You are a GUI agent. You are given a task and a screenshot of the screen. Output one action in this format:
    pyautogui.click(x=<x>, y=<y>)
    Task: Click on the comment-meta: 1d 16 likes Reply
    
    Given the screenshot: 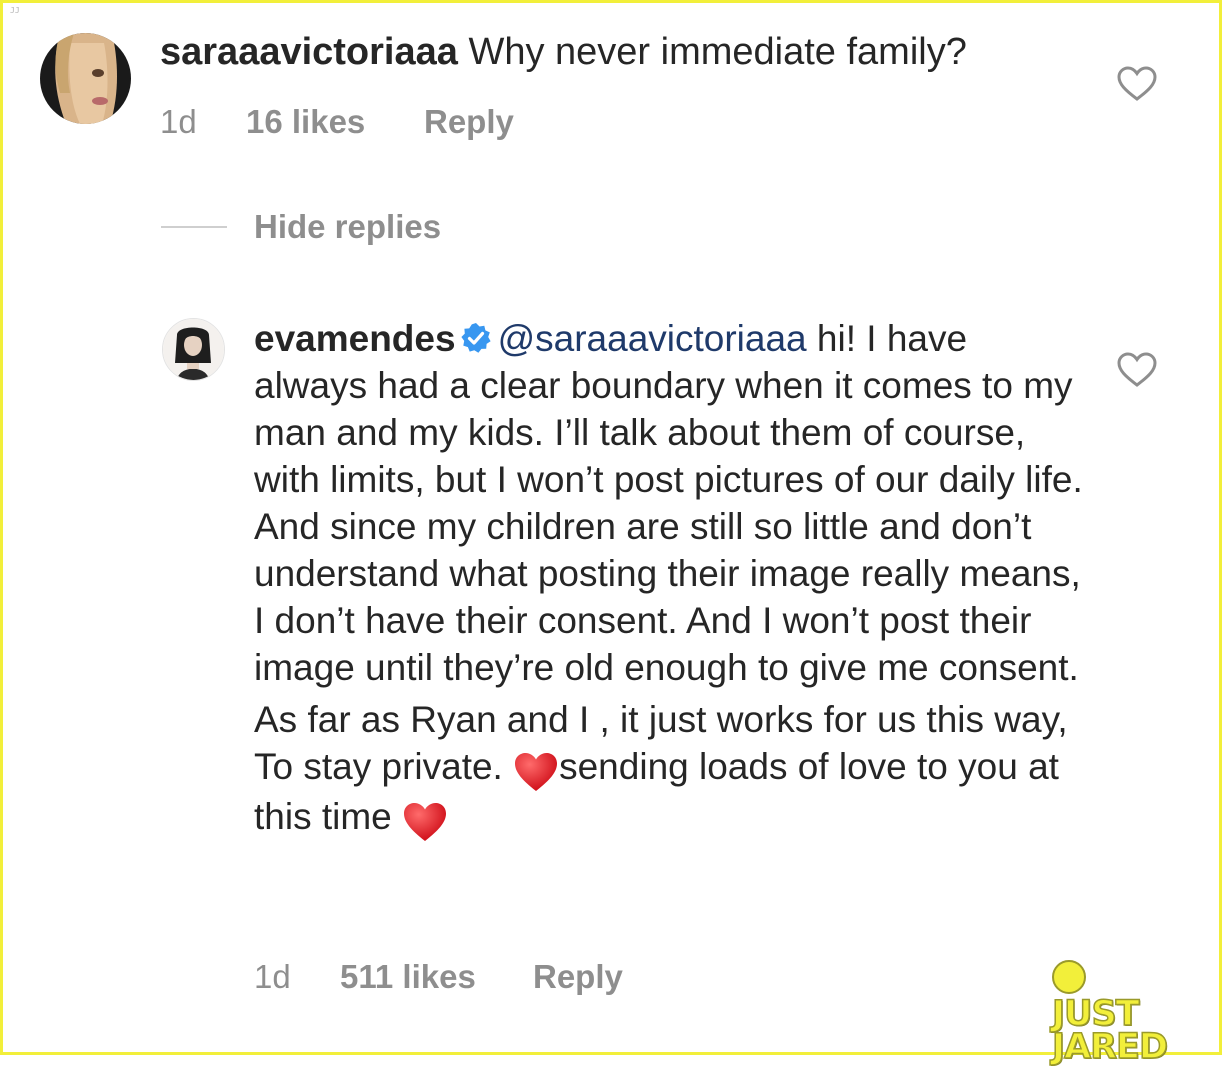 What is the action you would take?
    pyautogui.click(x=337, y=122)
    